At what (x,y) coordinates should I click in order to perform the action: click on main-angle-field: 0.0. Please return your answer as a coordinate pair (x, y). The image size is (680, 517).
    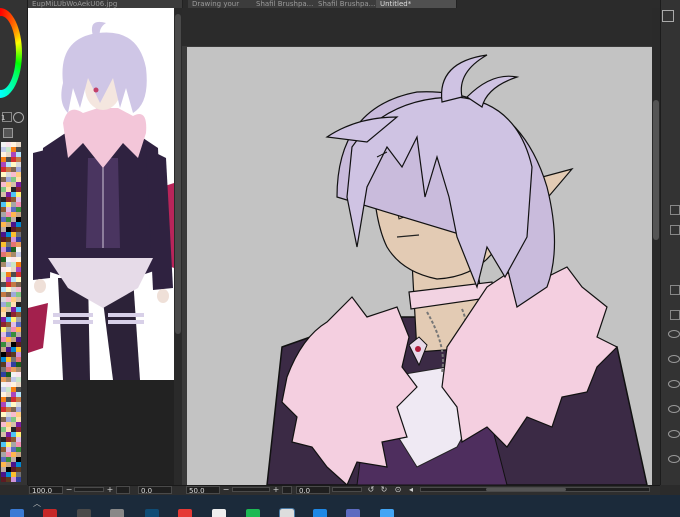
    Looking at the image, I should click on (313, 490).